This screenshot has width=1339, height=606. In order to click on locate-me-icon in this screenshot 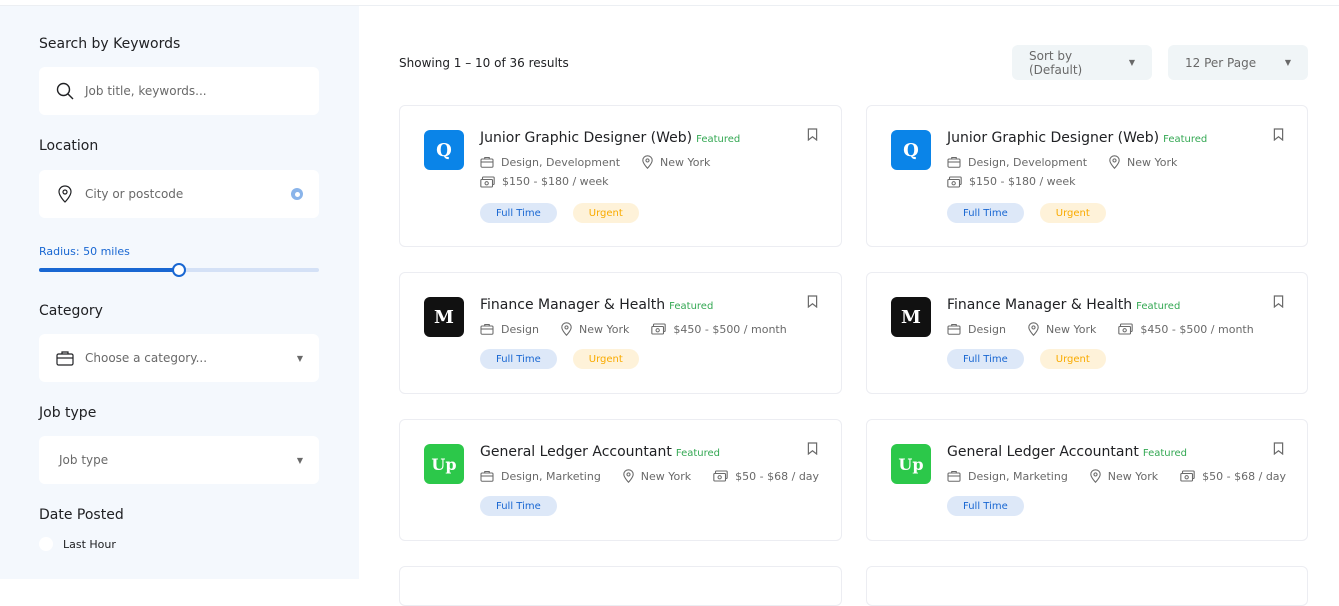, I will do `click(297, 194)`.